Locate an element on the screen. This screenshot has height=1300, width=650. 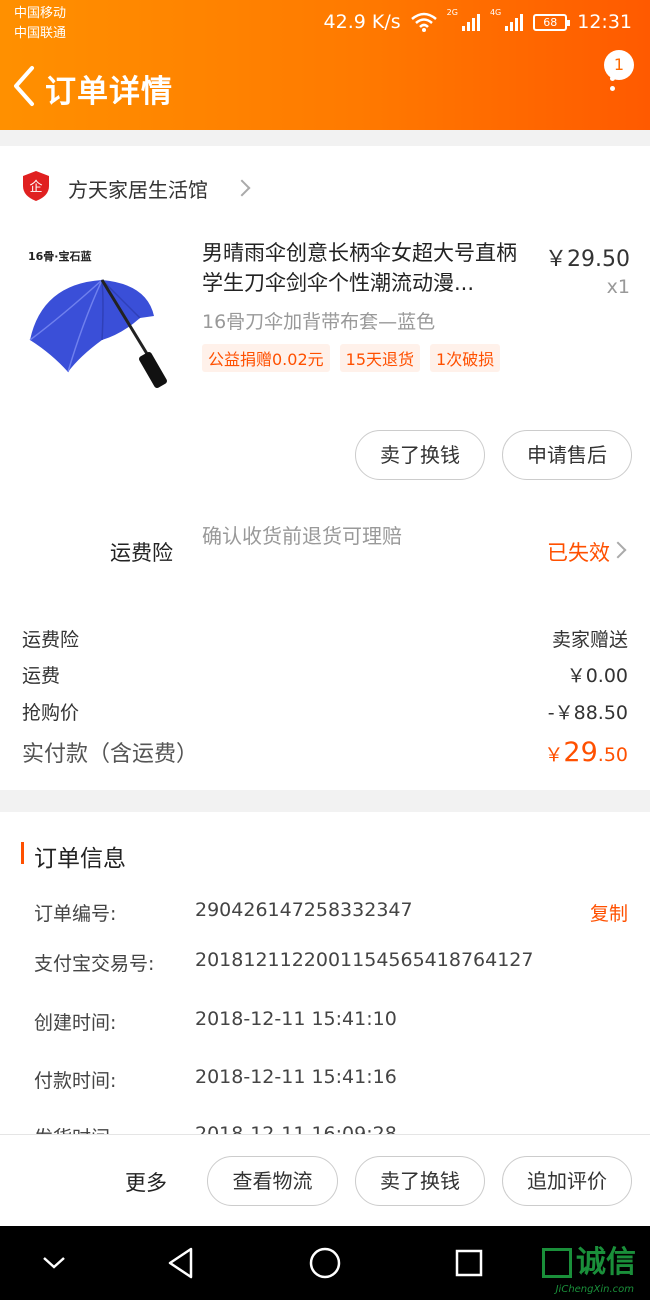
fee-label: 运费 is located at coordinates (41, 676).